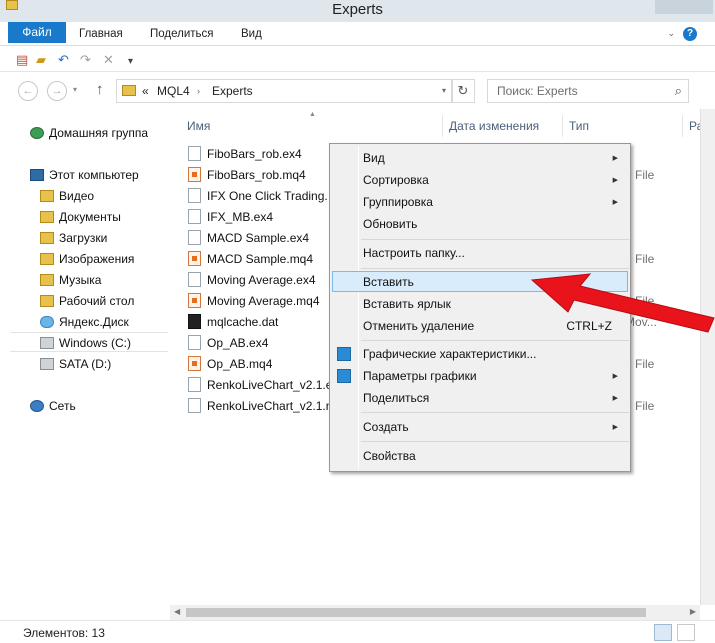 The height and width of the screenshot is (643, 715). What do you see at coordinates (47, 364) in the screenshot?
I see `drive-icon` at bounding box center [47, 364].